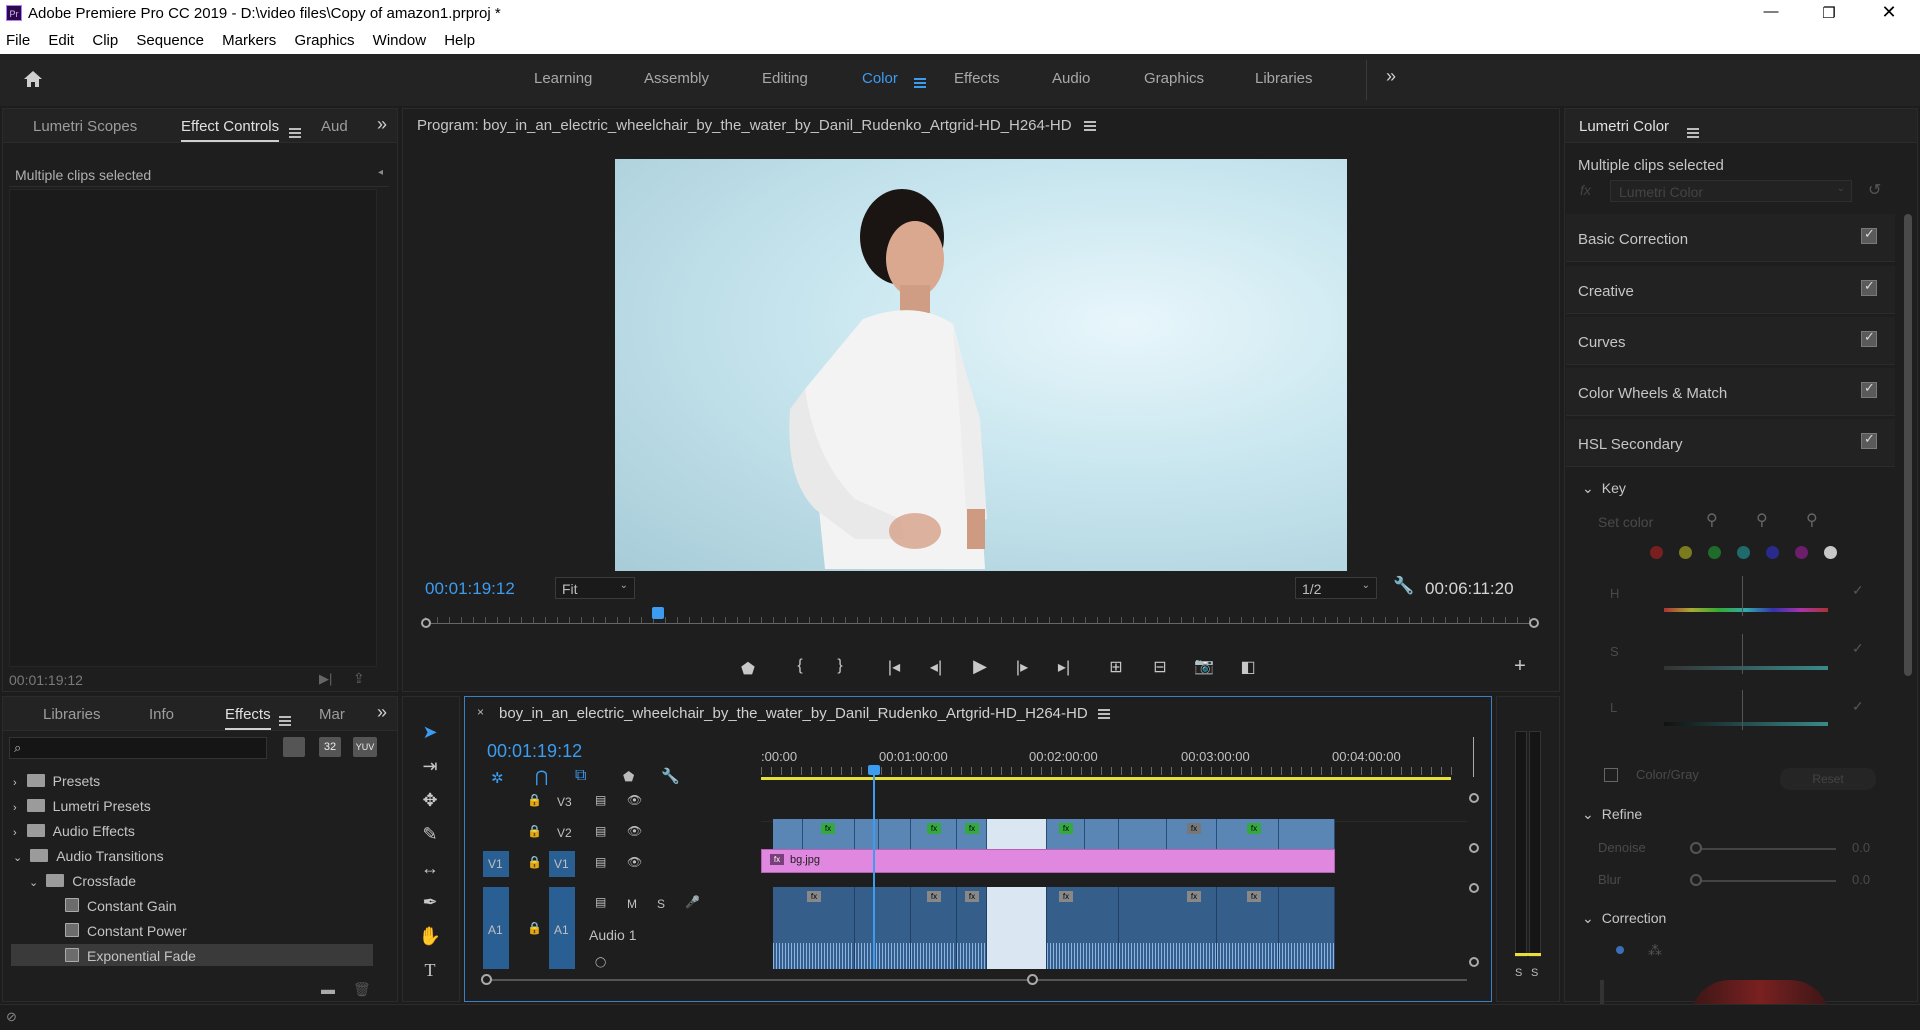  I want to click on blur-slider, so click(1766, 881).